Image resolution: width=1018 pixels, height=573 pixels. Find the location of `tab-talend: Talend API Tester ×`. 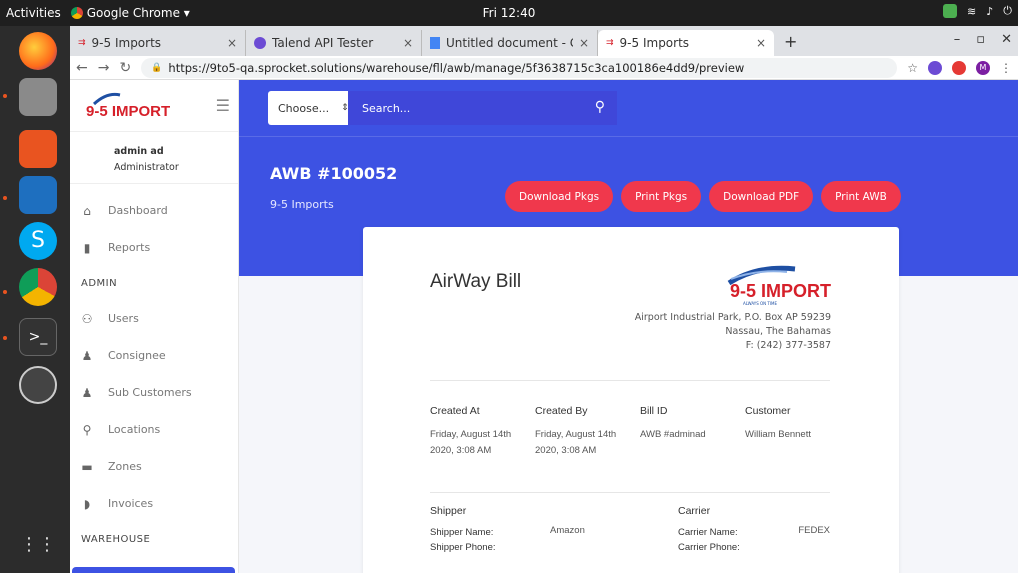

tab-talend: Talend API Tester × is located at coordinates (334, 43).